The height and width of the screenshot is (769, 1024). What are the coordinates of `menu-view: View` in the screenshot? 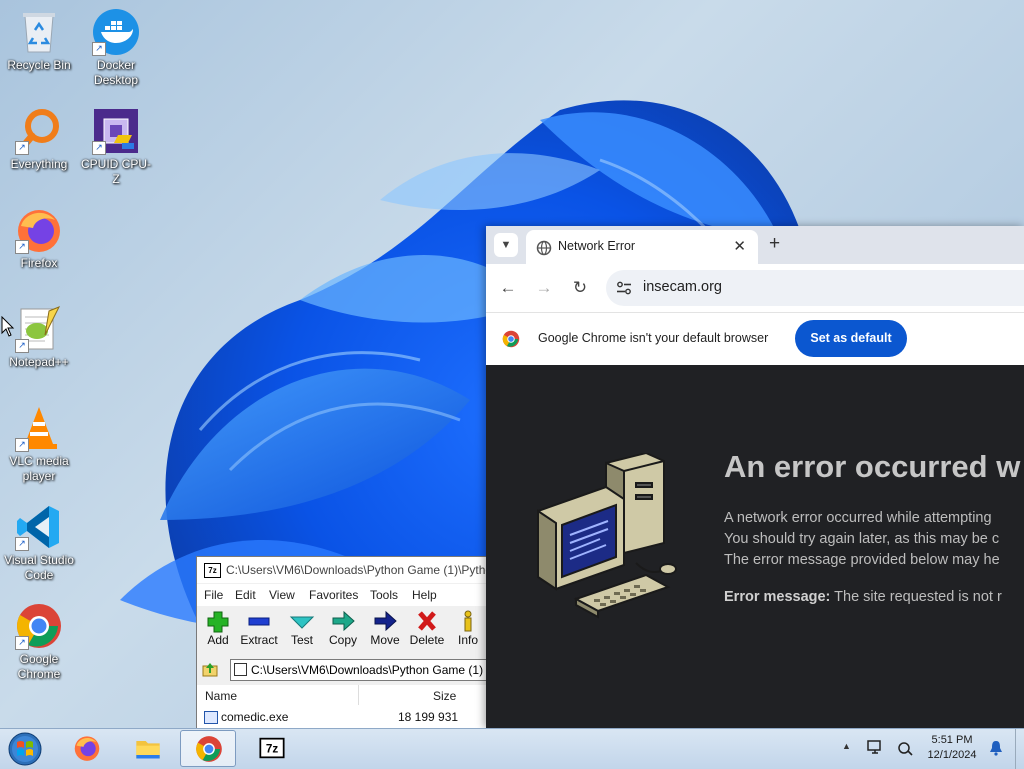 It's located at (282, 595).